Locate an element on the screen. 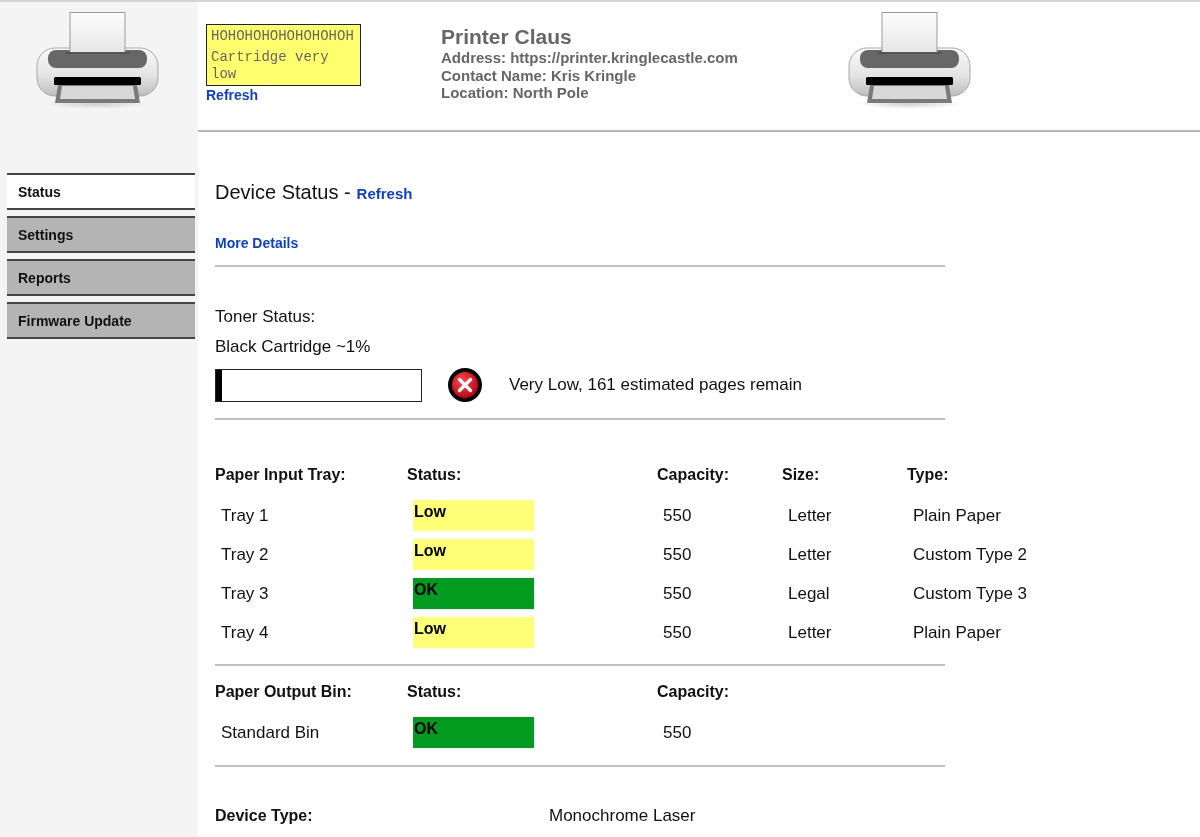  alert-text: HOHOHOHOHOHOHOHOH is located at coordinates (283, 36).